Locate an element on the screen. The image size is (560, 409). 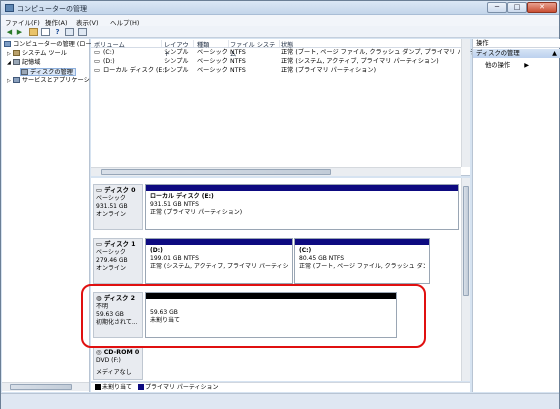
storage-icon is located at coordinates (16, 62).